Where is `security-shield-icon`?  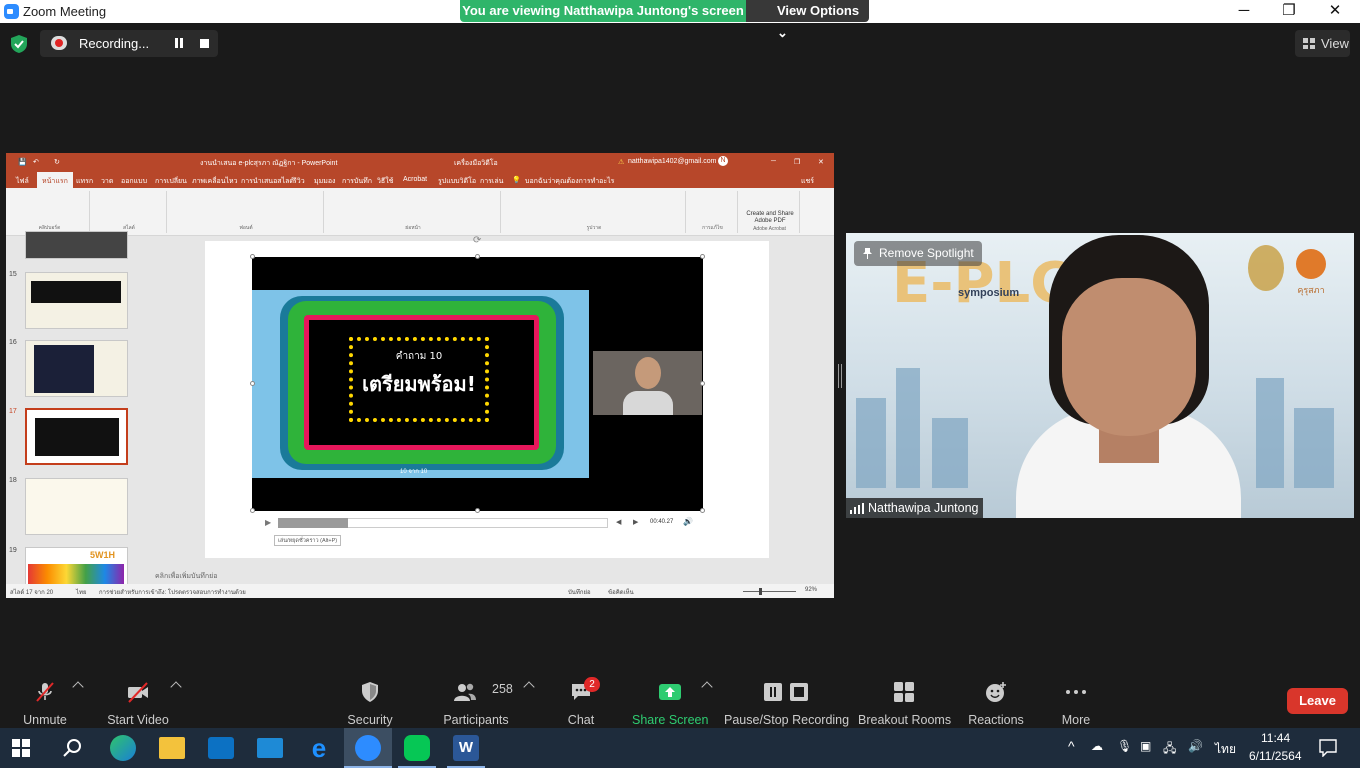
security-shield-icon is located at coordinates (19, 44).